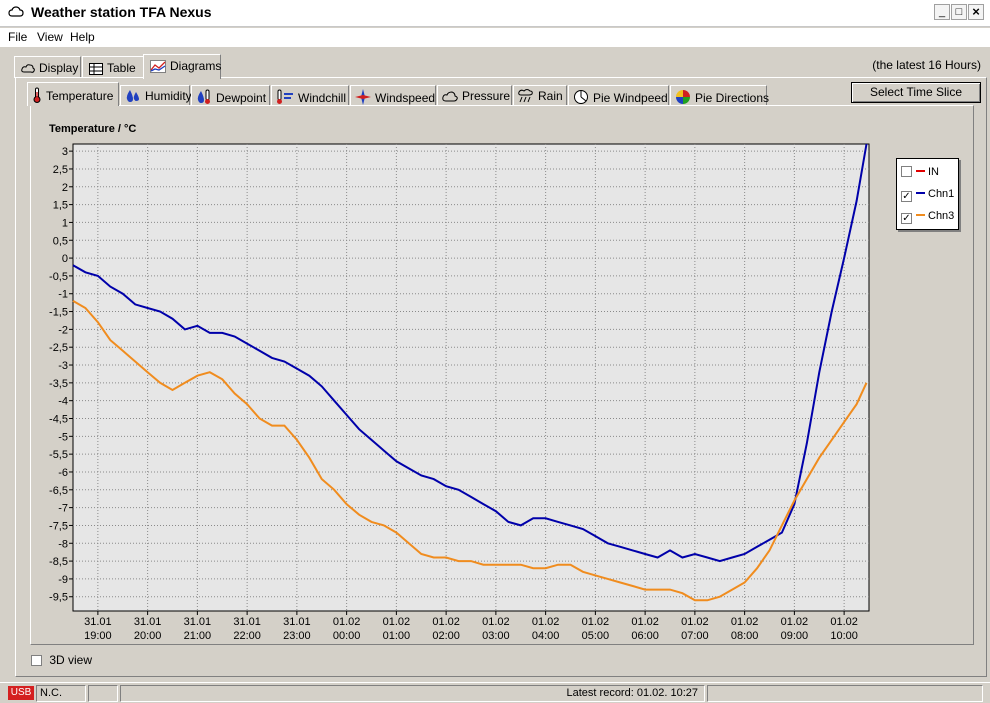 This screenshot has width=990, height=703. Describe the element at coordinates (63, 544) in the screenshot. I see `y-tick-label: -8` at that location.